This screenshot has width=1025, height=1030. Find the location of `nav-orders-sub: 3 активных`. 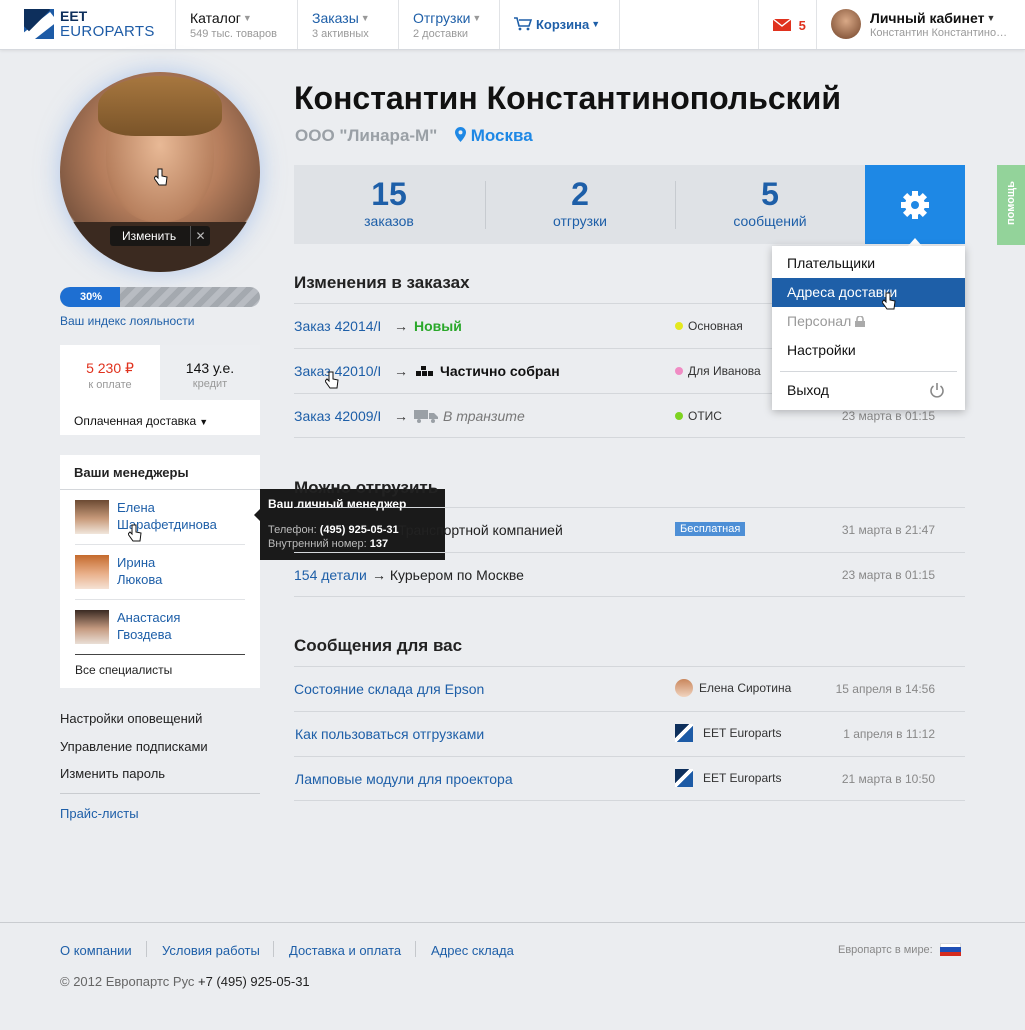

nav-orders-sub: 3 активных is located at coordinates (340, 34).